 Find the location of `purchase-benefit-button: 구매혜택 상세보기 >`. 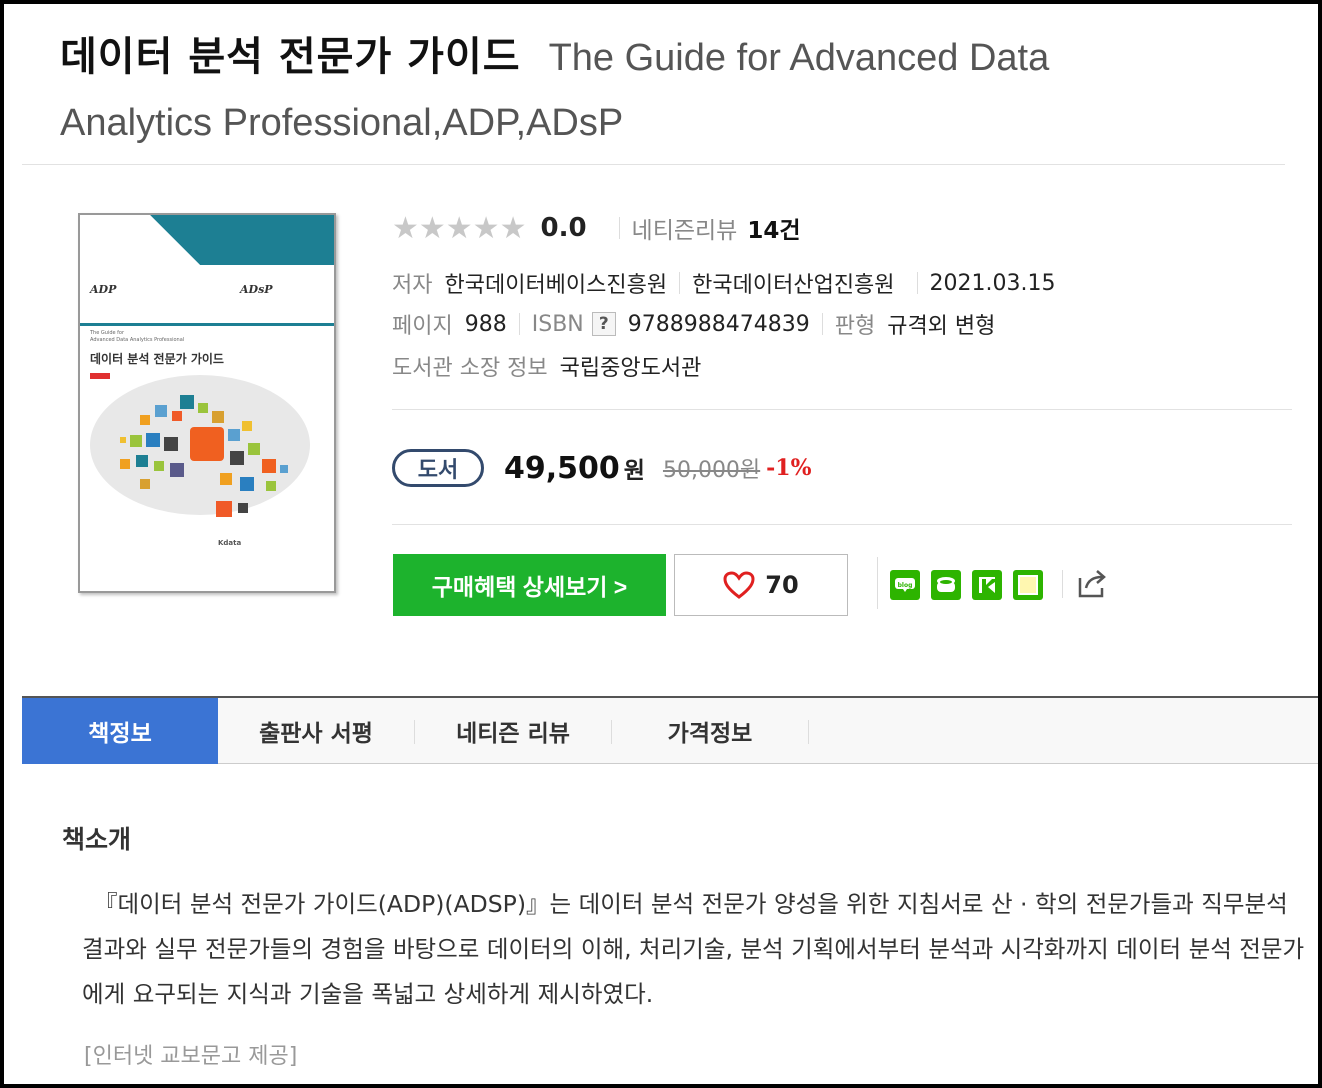

purchase-benefit-button: 구매혜택 상세보기 > is located at coordinates (529, 585).